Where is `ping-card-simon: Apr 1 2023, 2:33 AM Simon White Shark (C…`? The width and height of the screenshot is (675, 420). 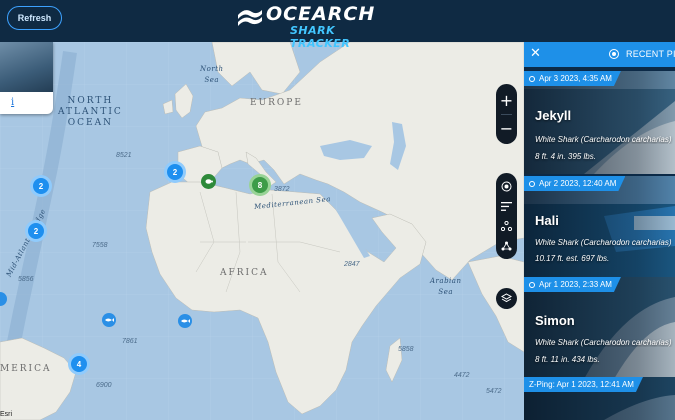
ping-card-simon: Apr 1 2023, 2:33 AM Simon White Shark (C… is located at coordinates (599, 328).